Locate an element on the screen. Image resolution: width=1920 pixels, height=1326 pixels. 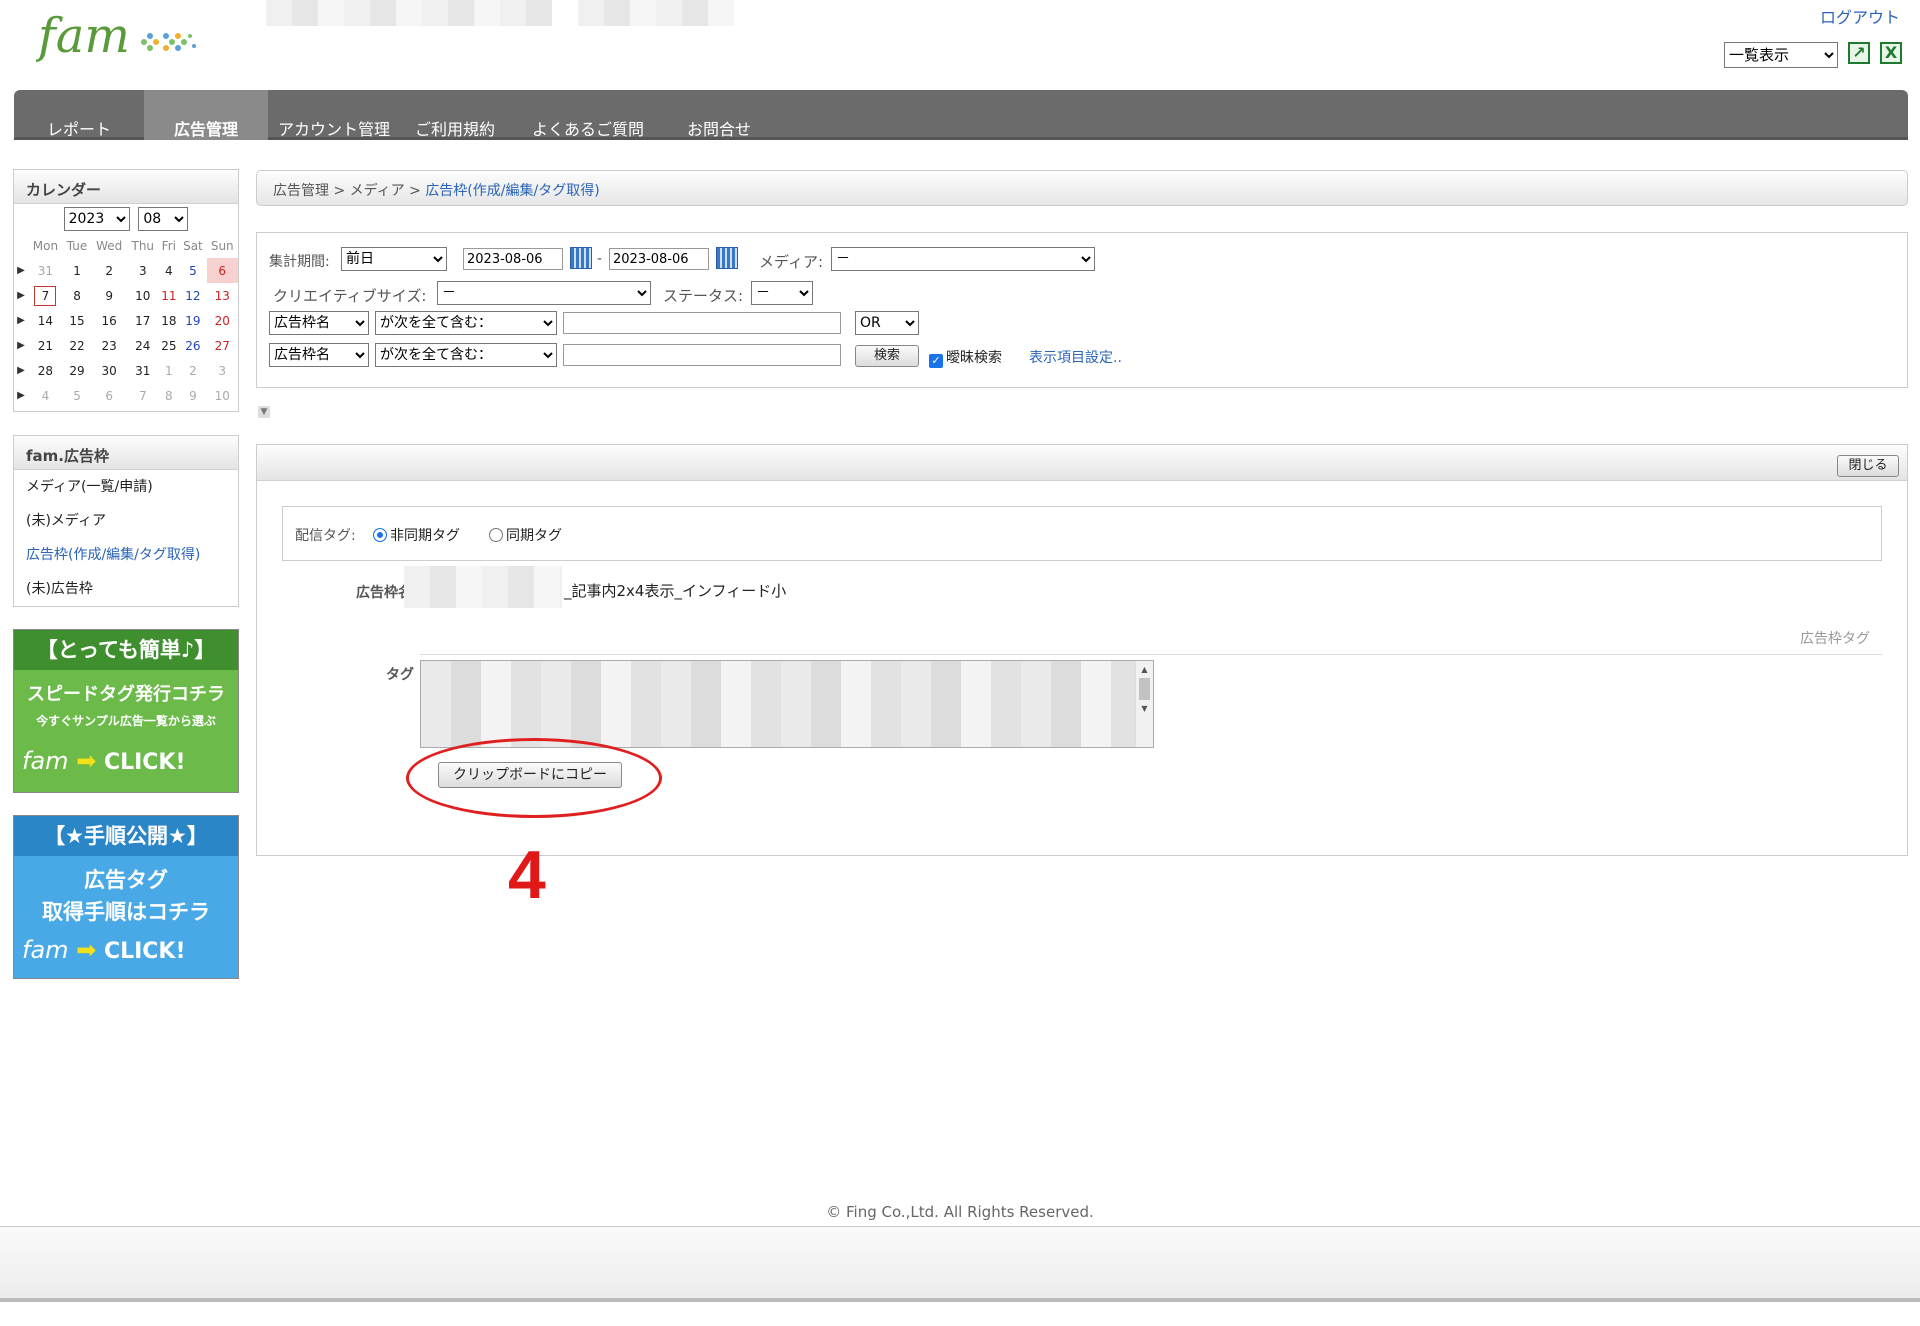
calendar-day: 20 is located at coordinates (223, 320).